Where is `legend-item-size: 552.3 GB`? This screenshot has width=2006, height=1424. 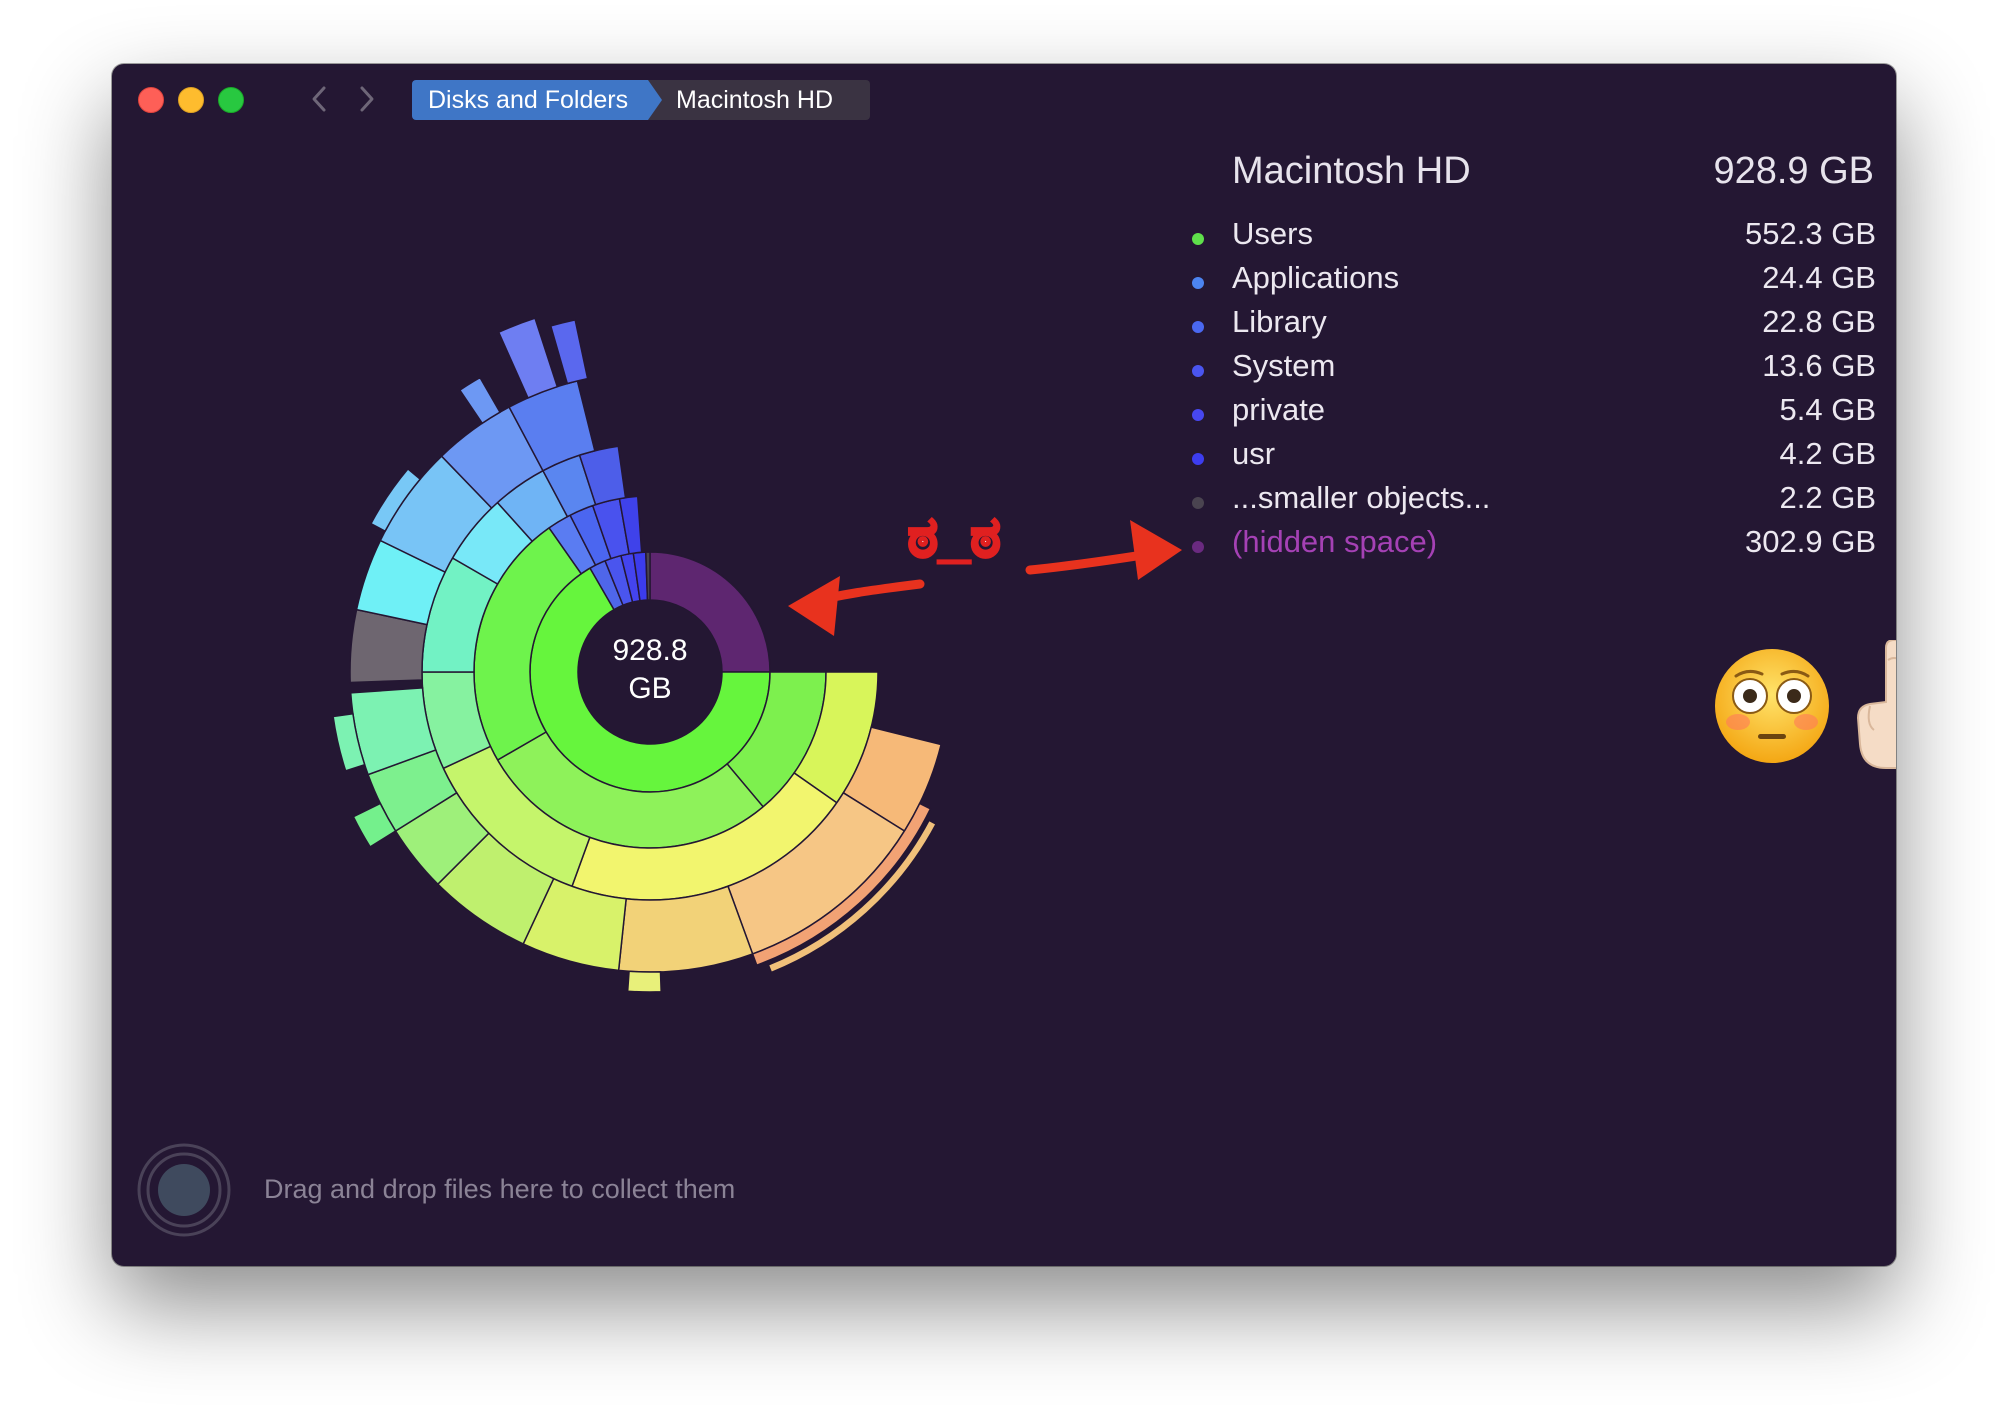 legend-item-size: 552.3 GB is located at coordinates (1810, 233).